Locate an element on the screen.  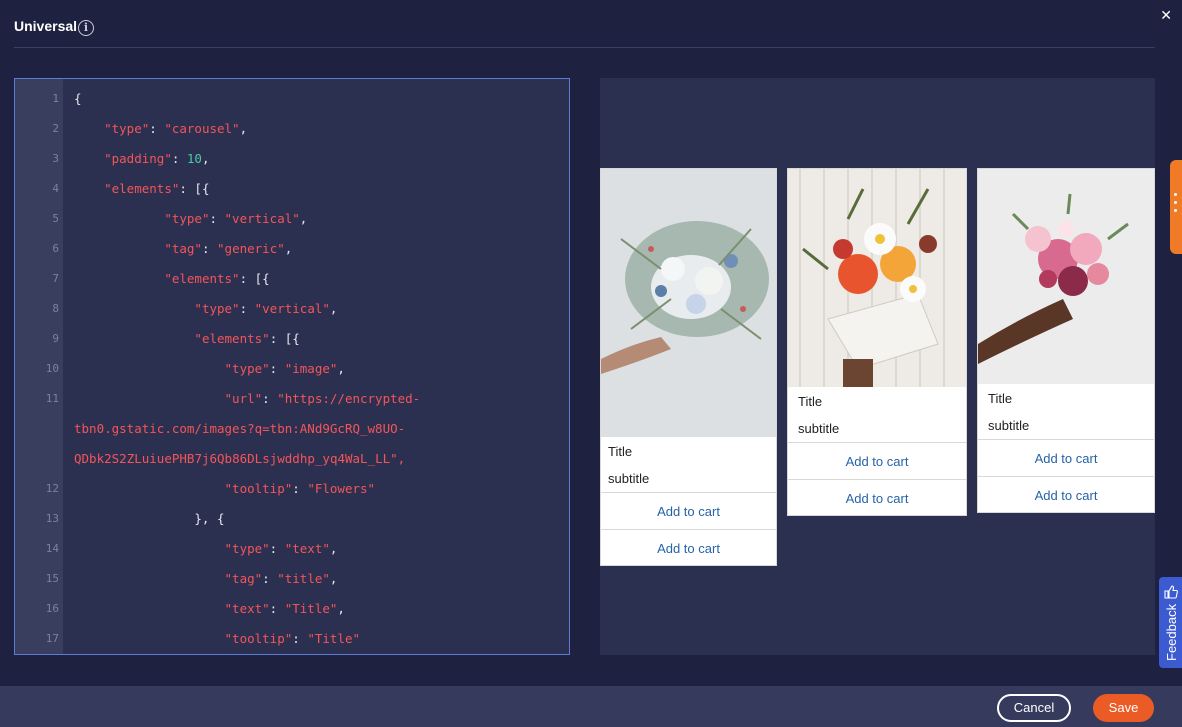
line-number: 1 is located at coordinates (55, 98).